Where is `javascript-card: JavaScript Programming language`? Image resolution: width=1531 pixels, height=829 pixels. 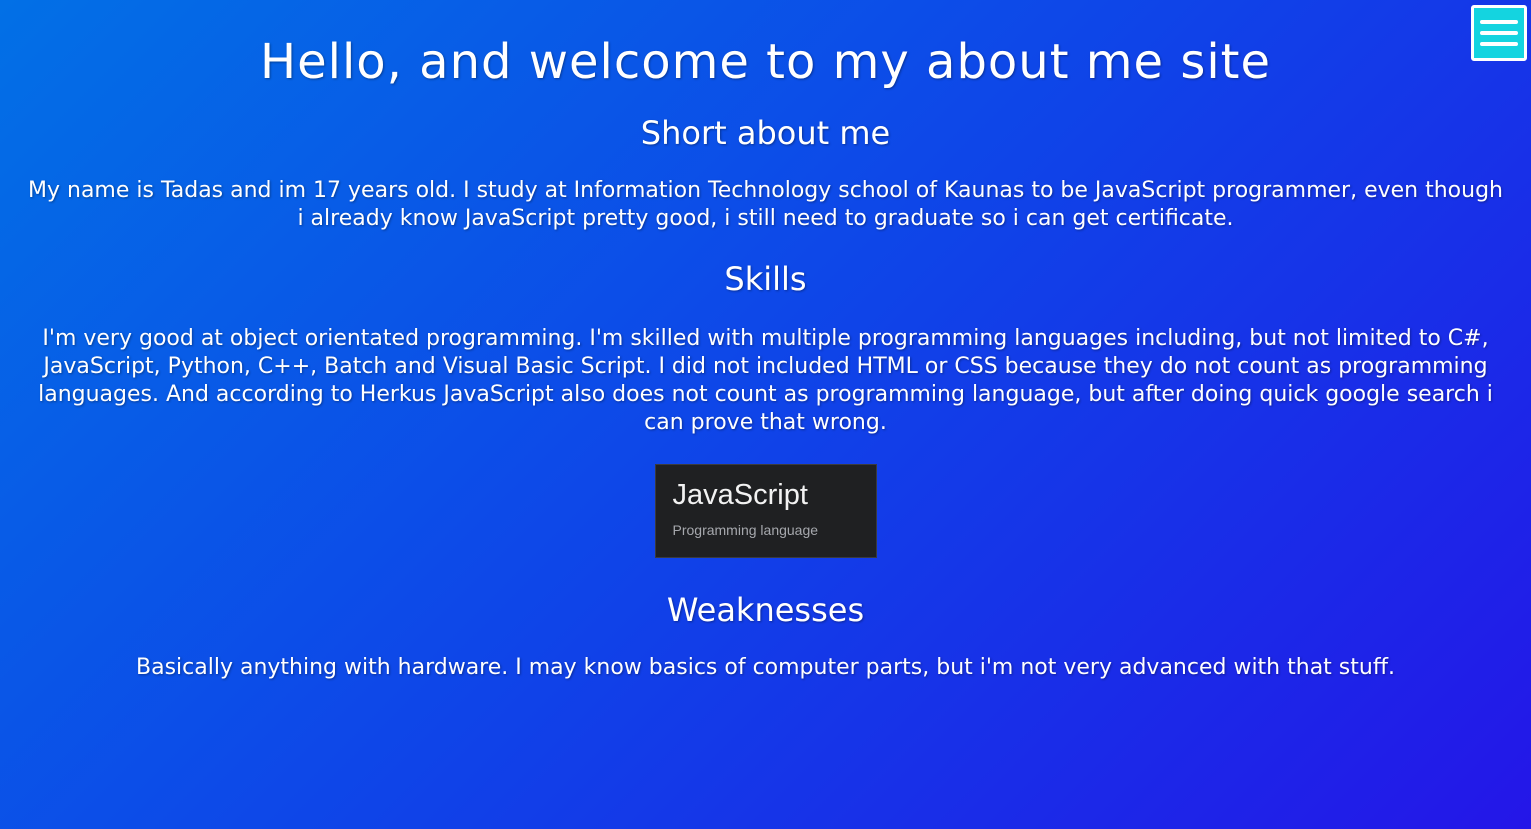
javascript-card: JavaScript Programming language is located at coordinates (765, 511).